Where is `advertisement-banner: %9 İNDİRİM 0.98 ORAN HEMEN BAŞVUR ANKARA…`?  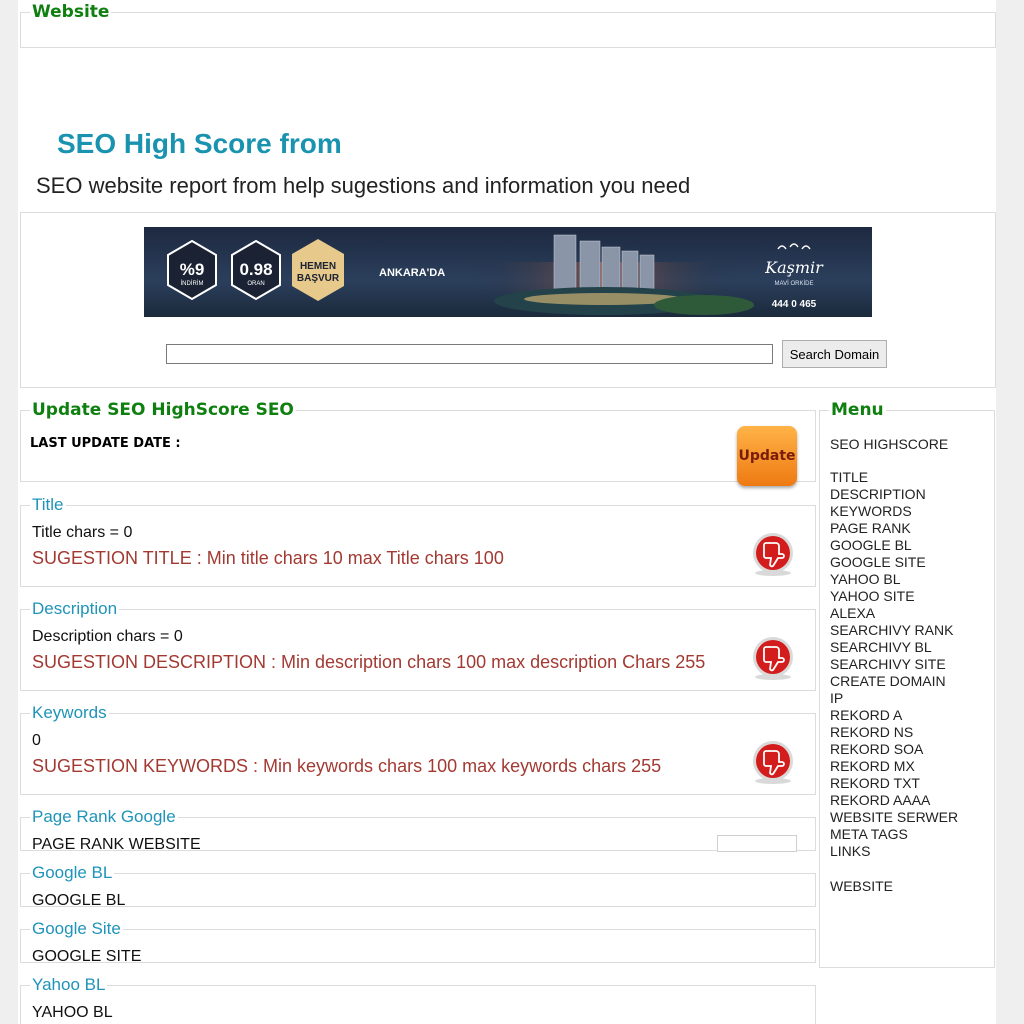 advertisement-banner: %9 İNDİRİM 0.98 ORAN HEMEN BAŞVUR ANKARA… is located at coordinates (508, 272).